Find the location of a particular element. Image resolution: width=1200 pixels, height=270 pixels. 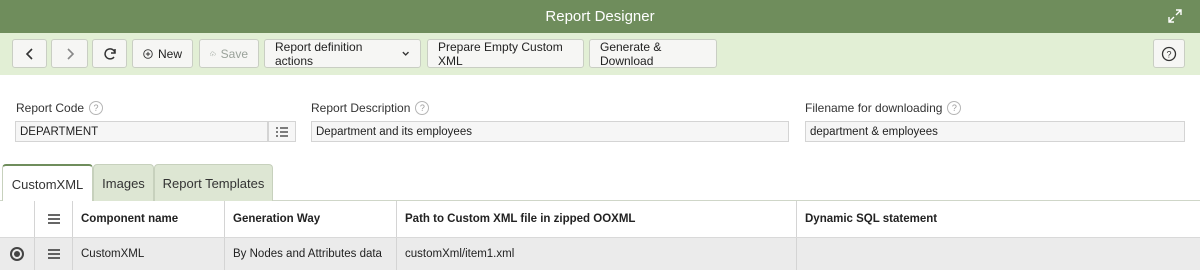

tab-report-templates: Report Templates is located at coordinates (213, 182).